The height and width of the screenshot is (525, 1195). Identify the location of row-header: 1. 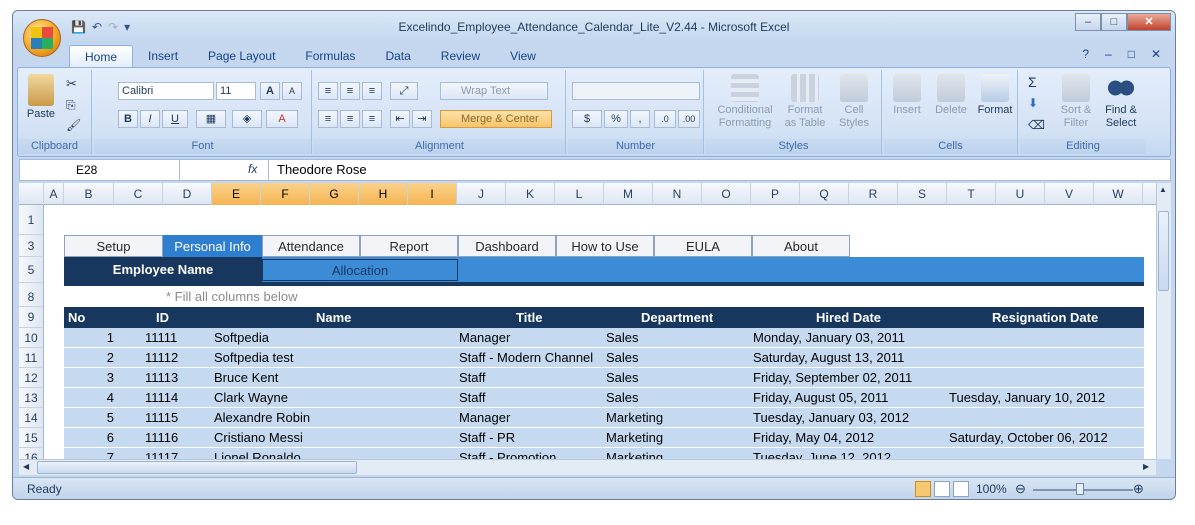
(31, 220).